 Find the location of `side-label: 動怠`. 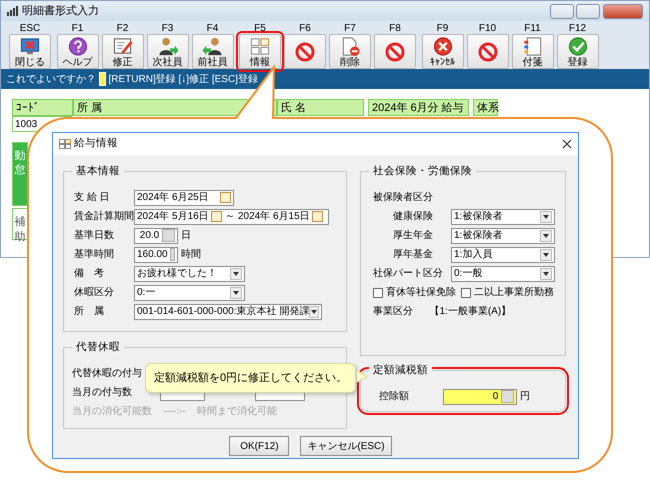

side-label: 動怠 is located at coordinates (20, 163).